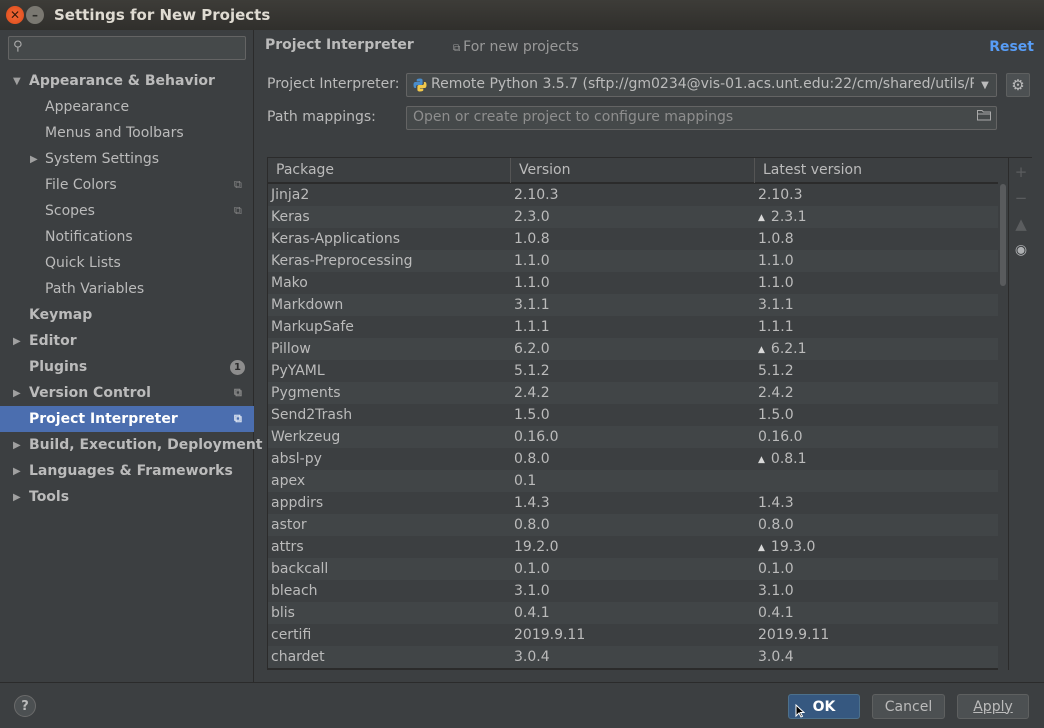 This screenshot has width=1044, height=728. What do you see at coordinates (1021, 172) in the screenshot?
I see `add-icon: +` at bounding box center [1021, 172].